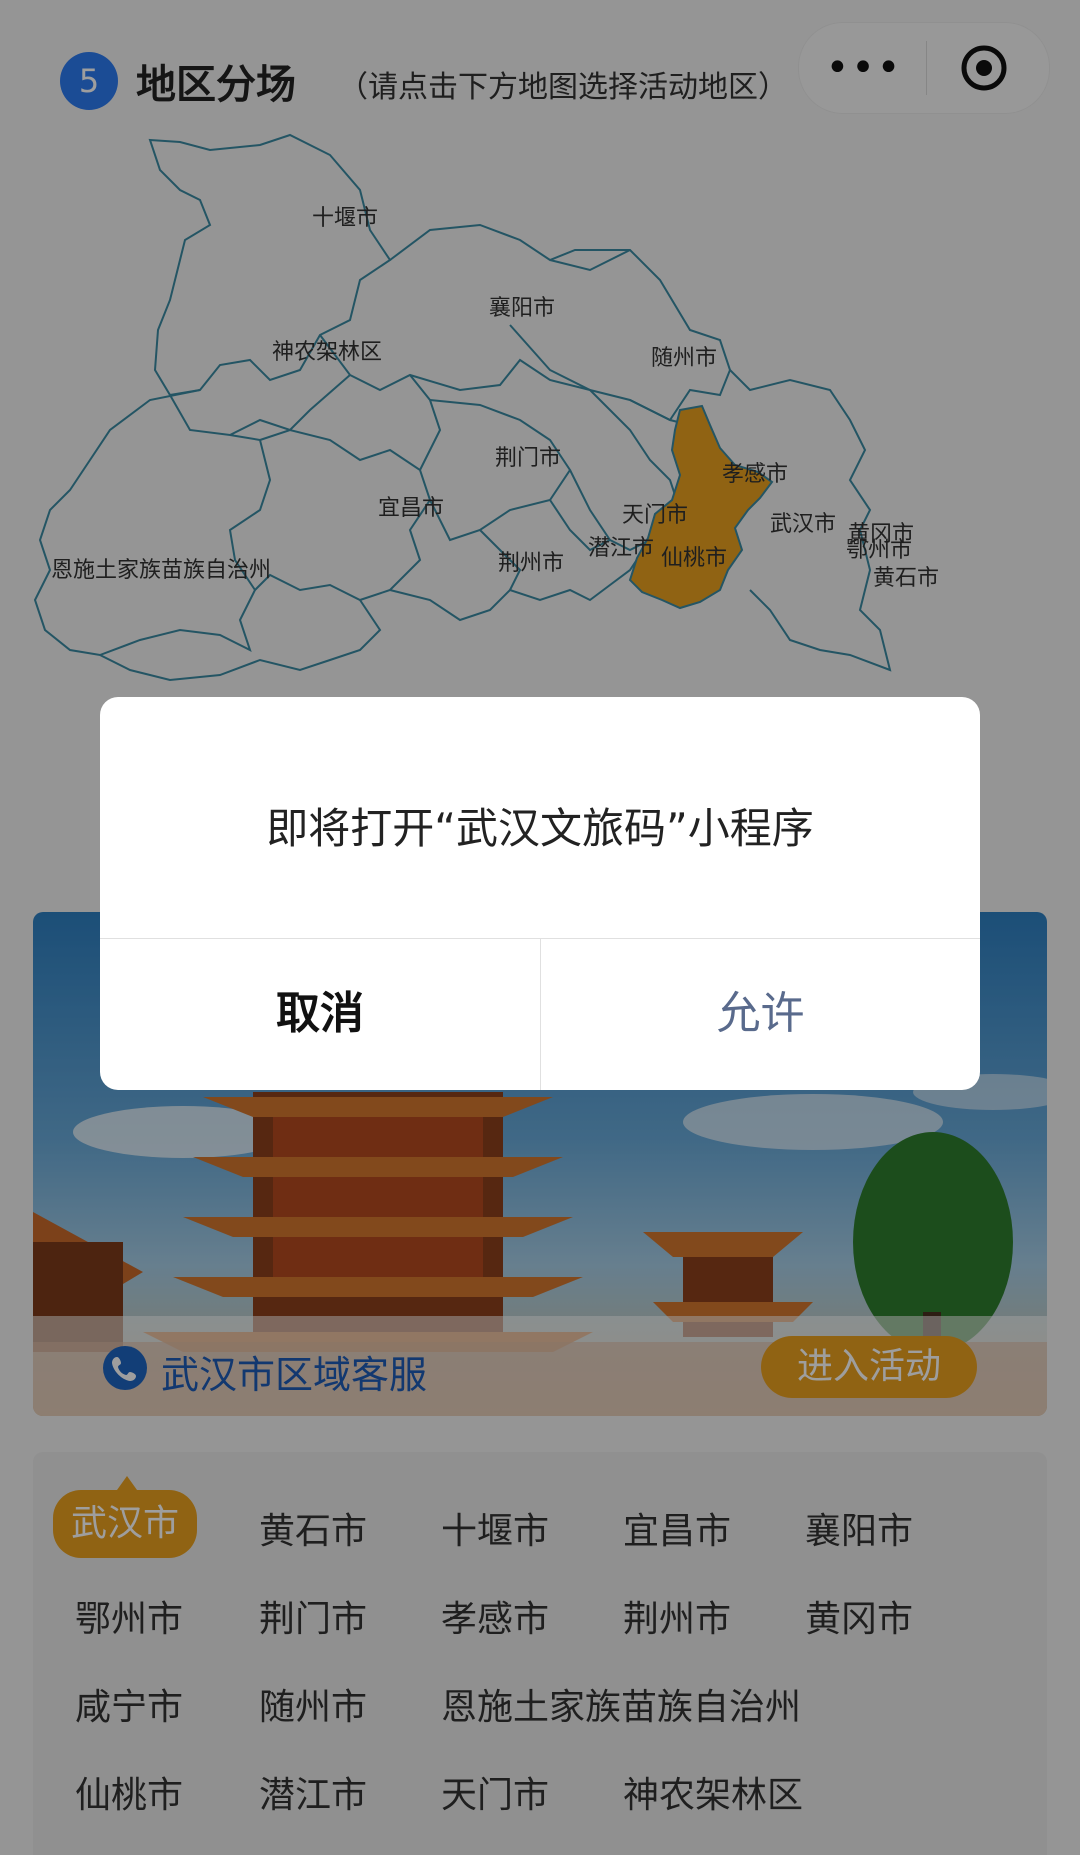 The width and height of the screenshot is (1080, 1855). What do you see at coordinates (540, 828) in the screenshot?
I see `dialog-message: 即将打开“武汉文旅码”小程序` at bounding box center [540, 828].